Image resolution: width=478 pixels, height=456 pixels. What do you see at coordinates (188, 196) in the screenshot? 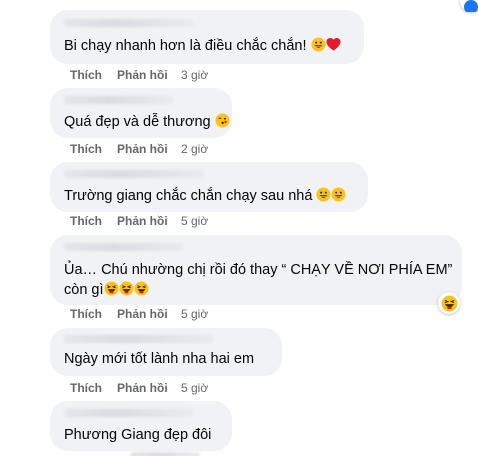
I see `comment-text-content: Trường giang chắc chắn chạy sau nhá` at bounding box center [188, 196].